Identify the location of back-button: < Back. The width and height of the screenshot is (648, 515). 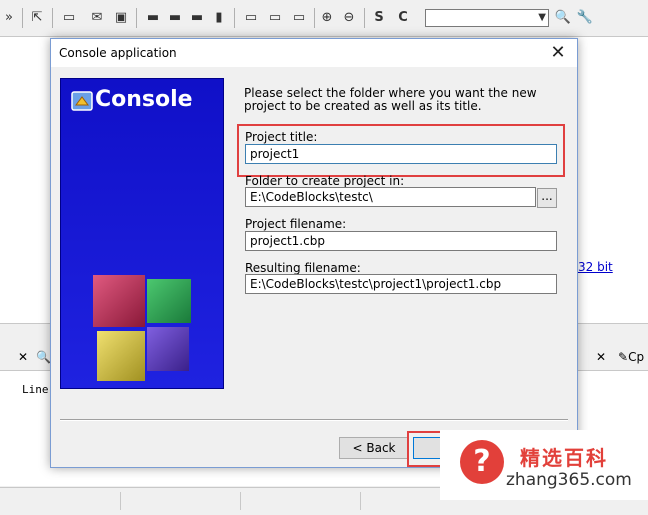
(374, 448).